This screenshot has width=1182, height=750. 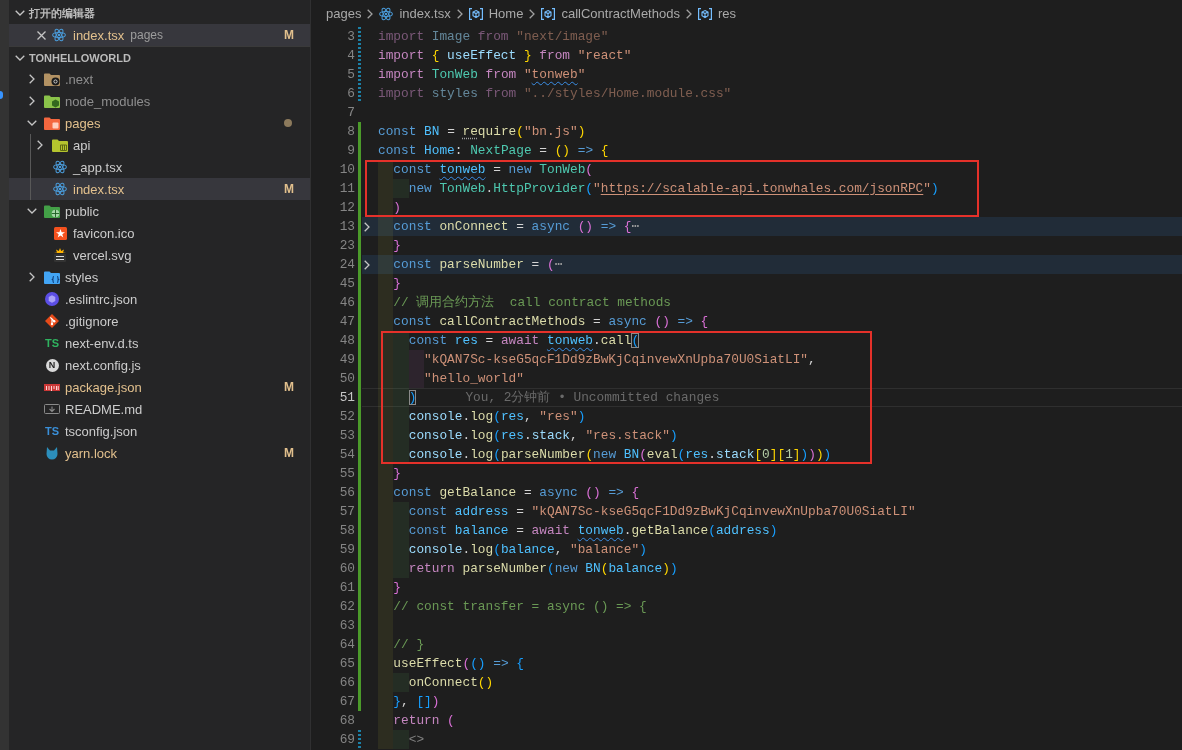 What do you see at coordinates (159, 321) in the screenshot?
I see `file-tree-item: .gitignore` at bounding box center [159, 321].